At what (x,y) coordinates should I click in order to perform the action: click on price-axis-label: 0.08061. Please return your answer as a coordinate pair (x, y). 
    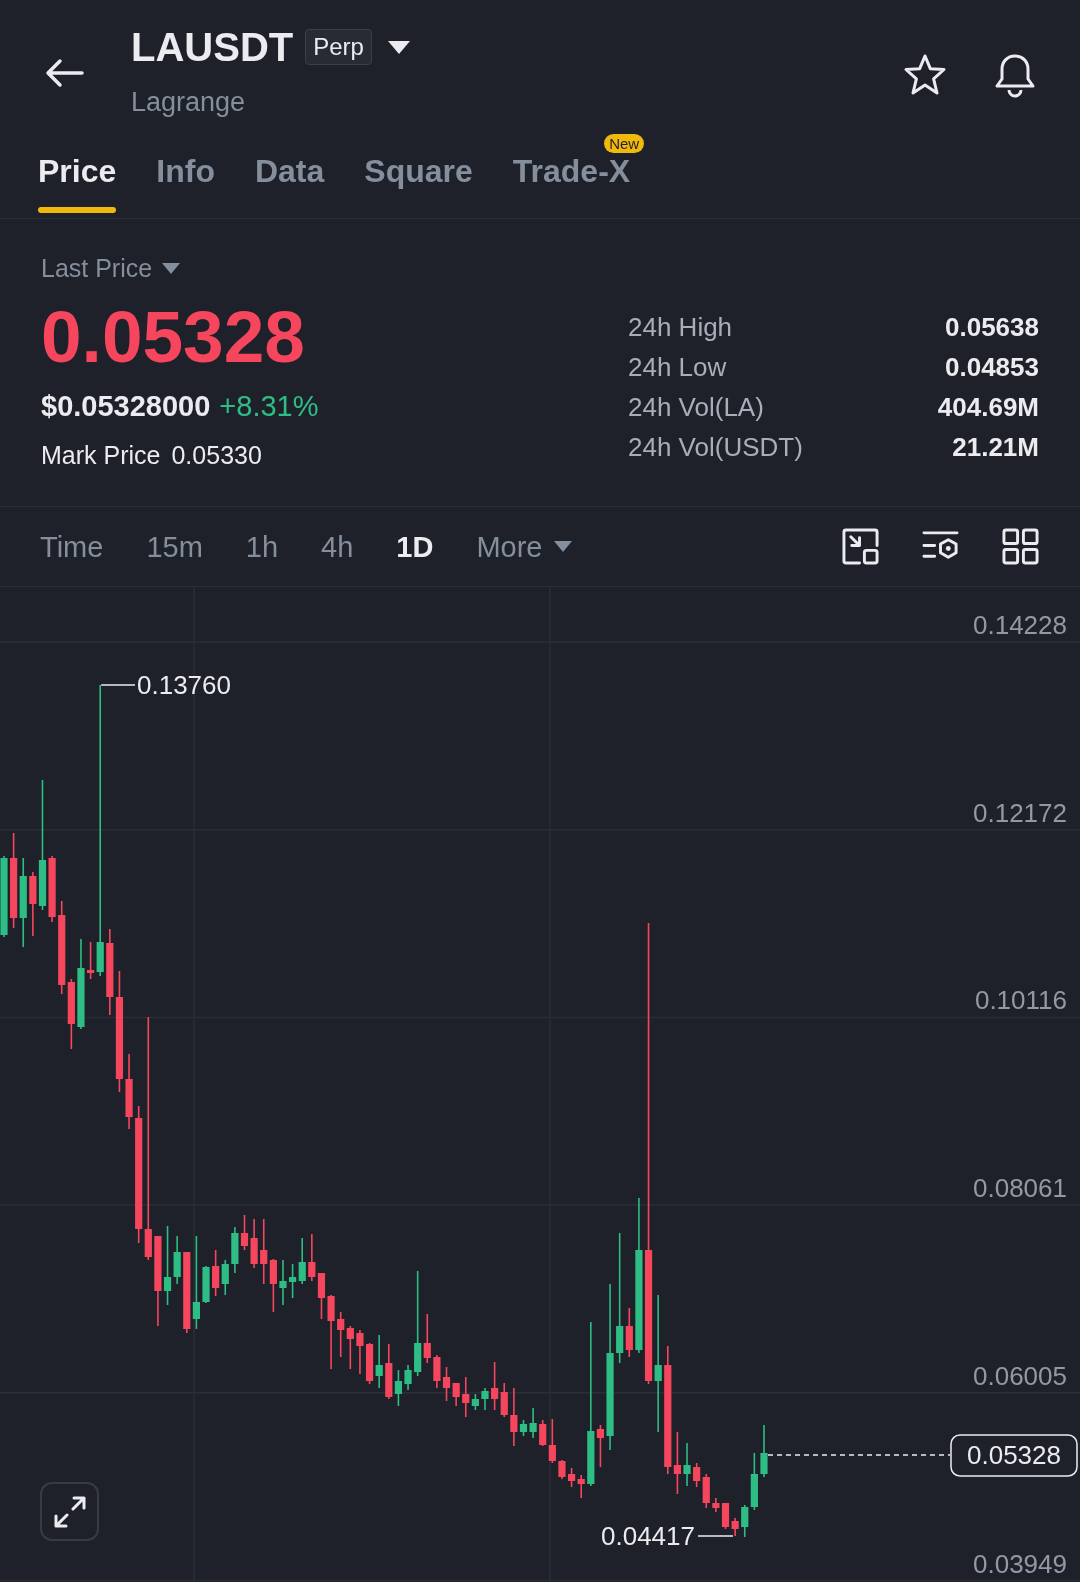
    Looking at the image, I should click on (1020, 1188).